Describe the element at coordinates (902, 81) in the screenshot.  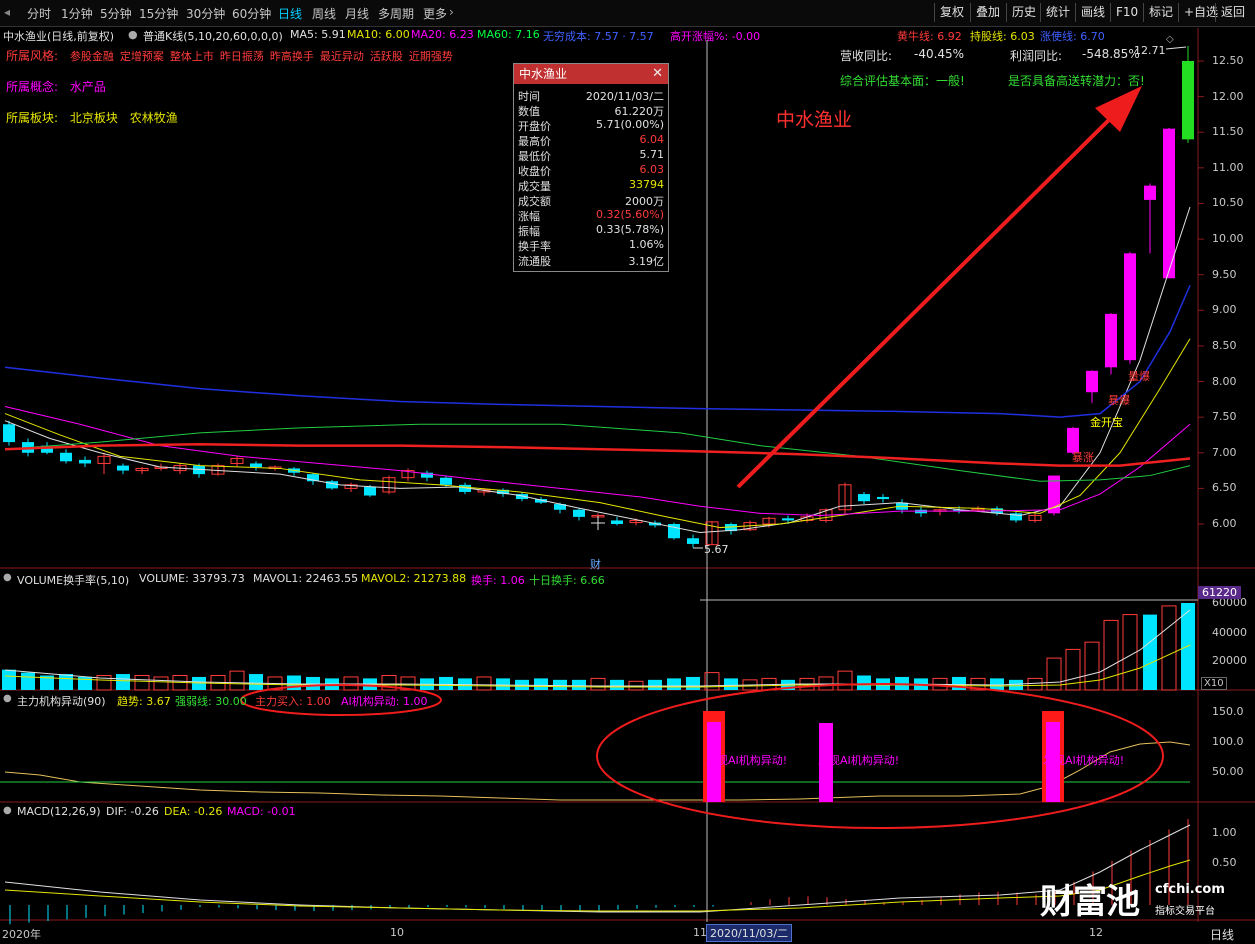
I see `fundamental-eval: 综合评估基本面：一般!` at that location.